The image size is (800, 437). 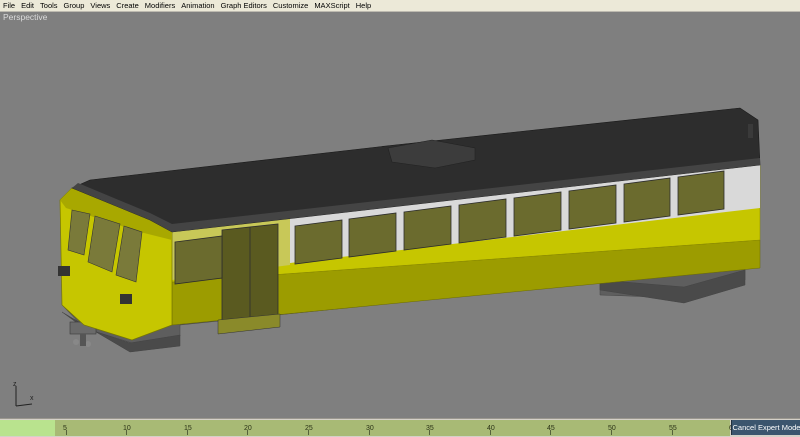 What do you see at coordinates (127, 5) in the screenshot?
I see `menu-create: Create` at bounding box center [127, 5].